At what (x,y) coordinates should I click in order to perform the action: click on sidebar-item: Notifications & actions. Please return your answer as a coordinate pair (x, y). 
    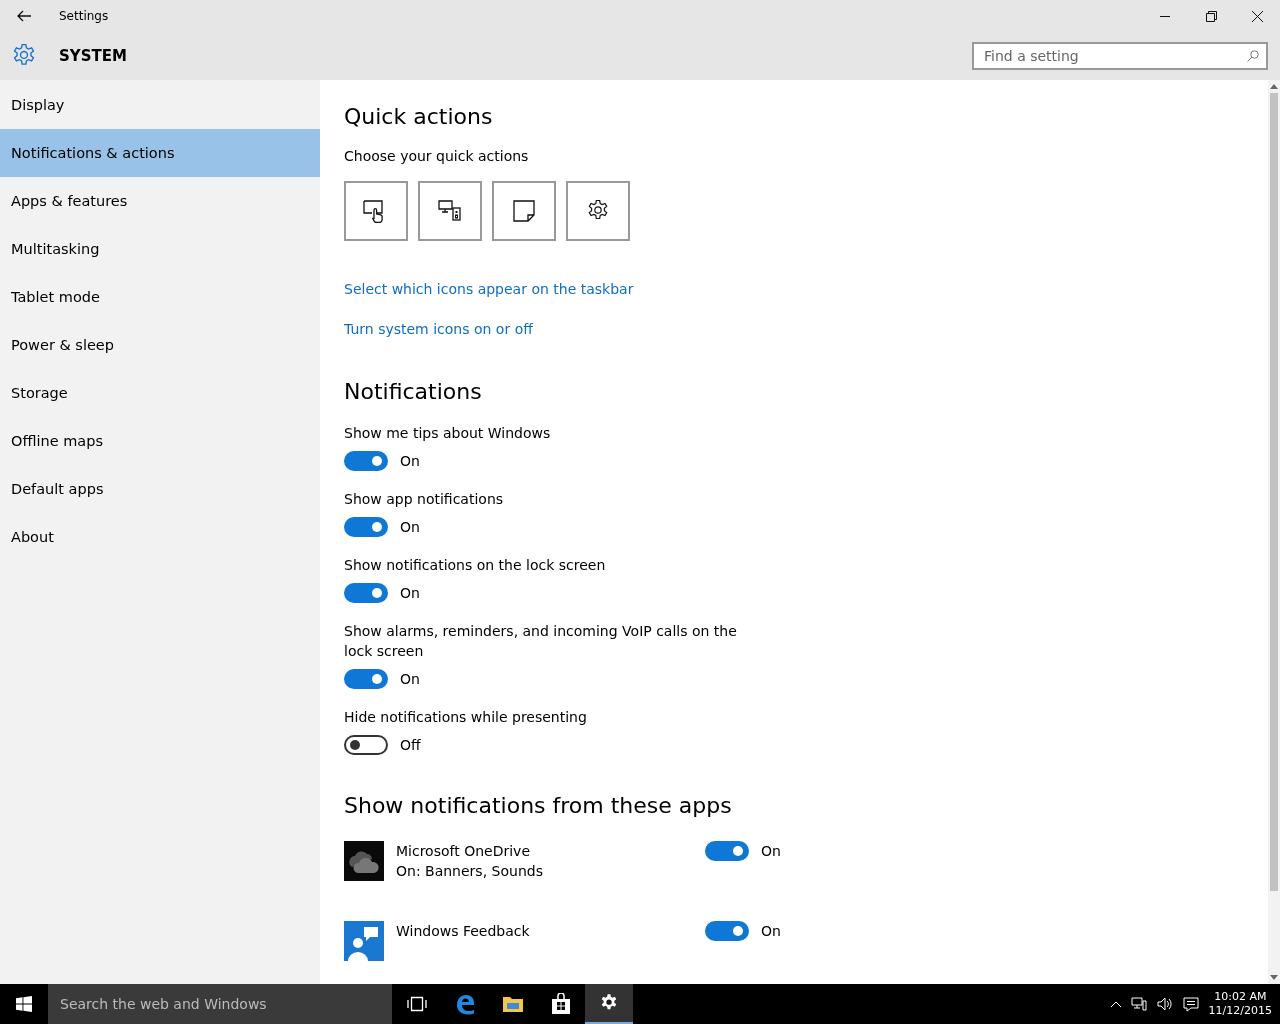
    Looking at the image, I should click on (160, 153).